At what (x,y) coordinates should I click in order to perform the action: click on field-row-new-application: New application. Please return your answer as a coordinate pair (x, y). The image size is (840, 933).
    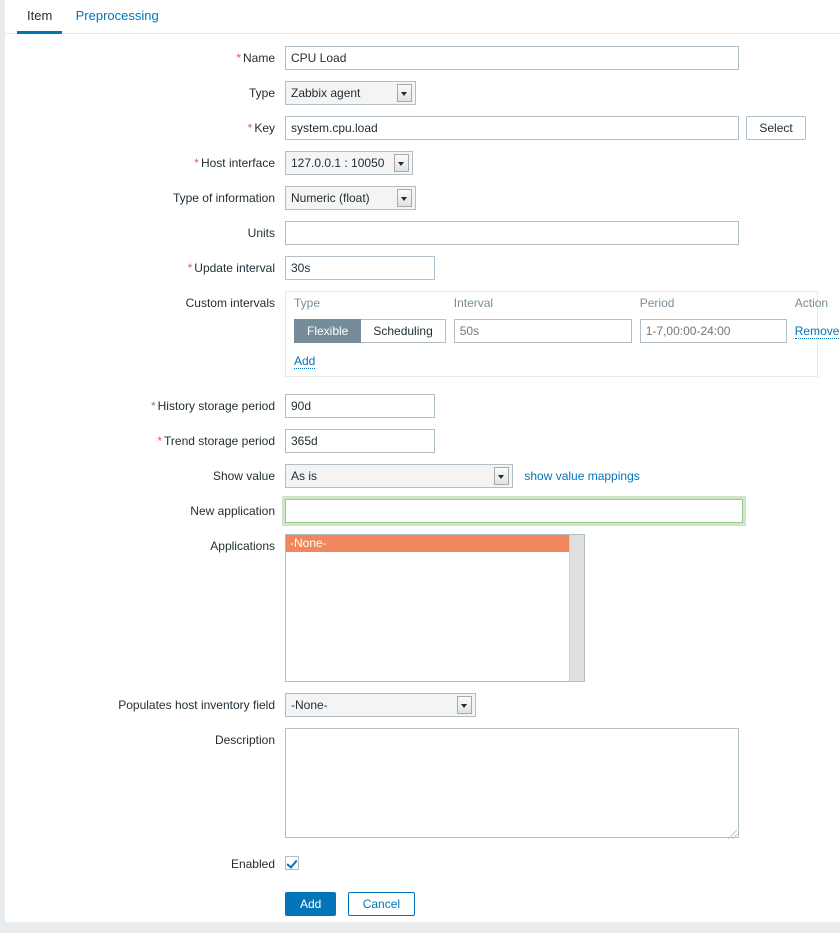
    Looking at the image, I should click on (422, 511).